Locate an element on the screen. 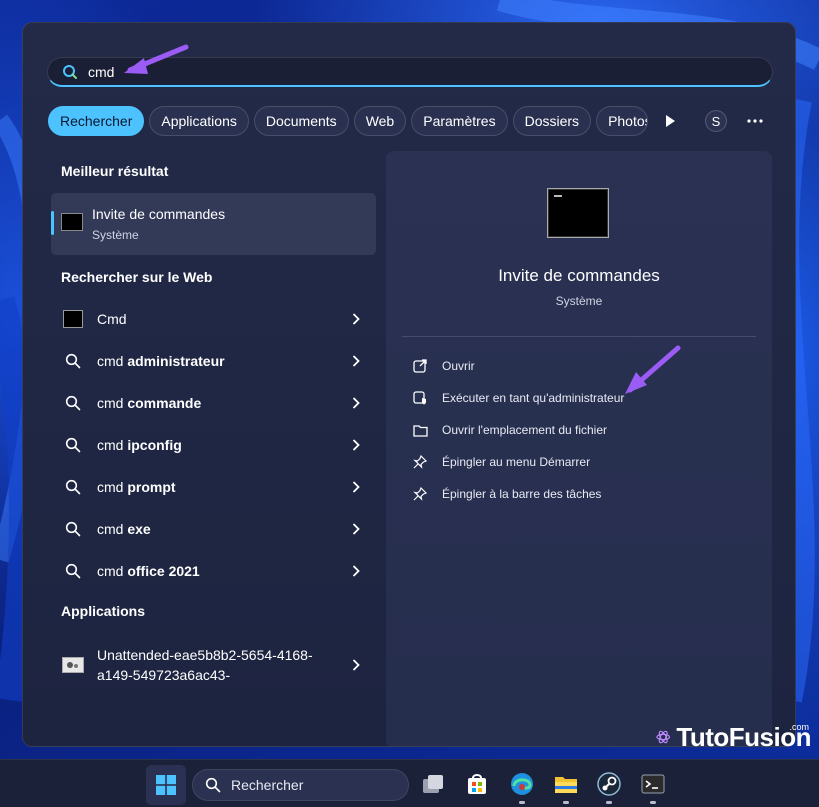 The height and width of the screenshot is (807, 819). edge-icon is located at coordinates (522, 784).